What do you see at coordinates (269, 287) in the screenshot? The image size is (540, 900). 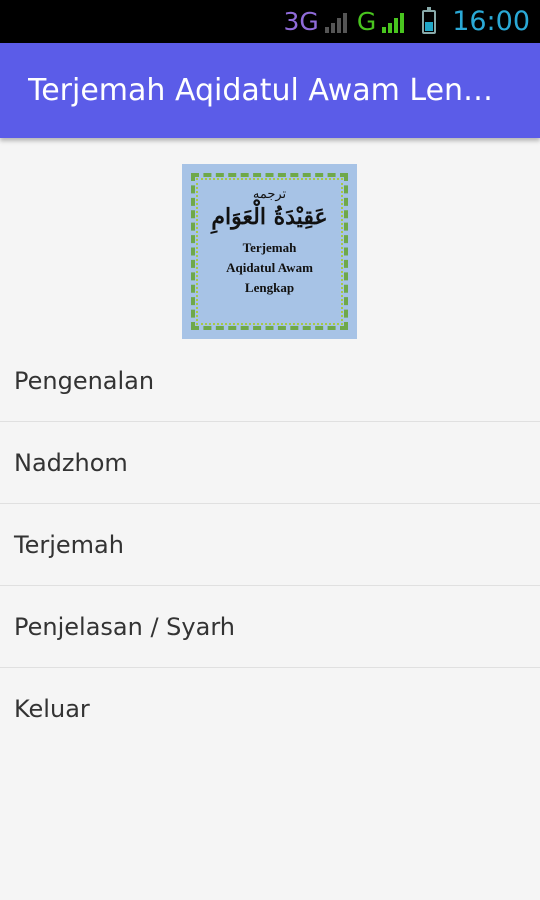 I see `logo-latin-line: Lengkap` at bounding box center [269, 287].